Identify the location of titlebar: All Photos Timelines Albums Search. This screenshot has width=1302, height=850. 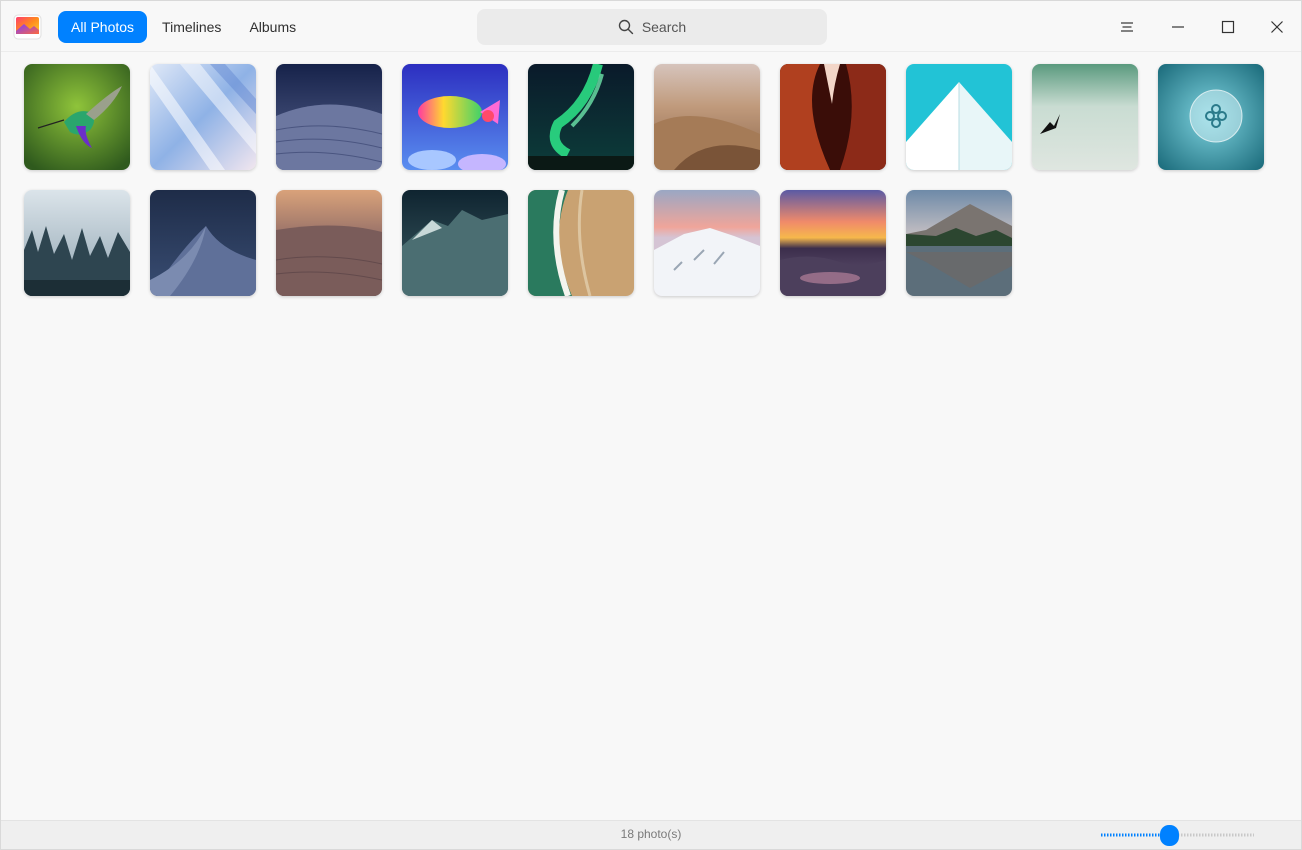
(651, 26).